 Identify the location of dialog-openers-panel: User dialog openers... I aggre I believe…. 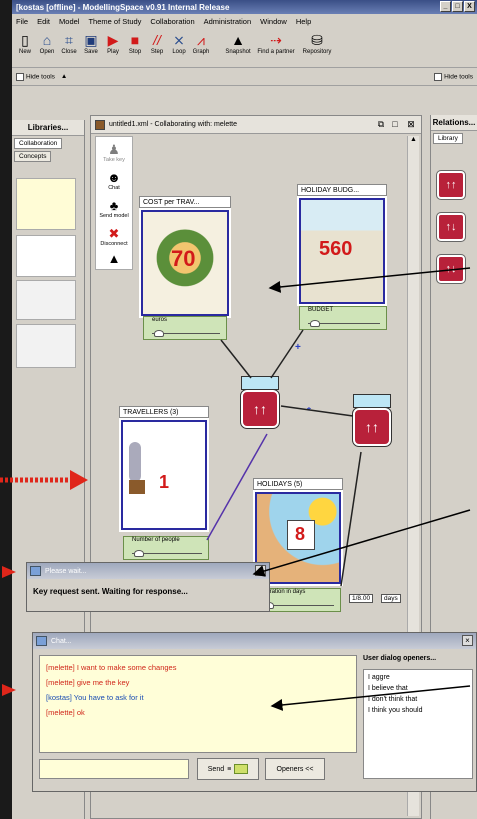
(418, 717).